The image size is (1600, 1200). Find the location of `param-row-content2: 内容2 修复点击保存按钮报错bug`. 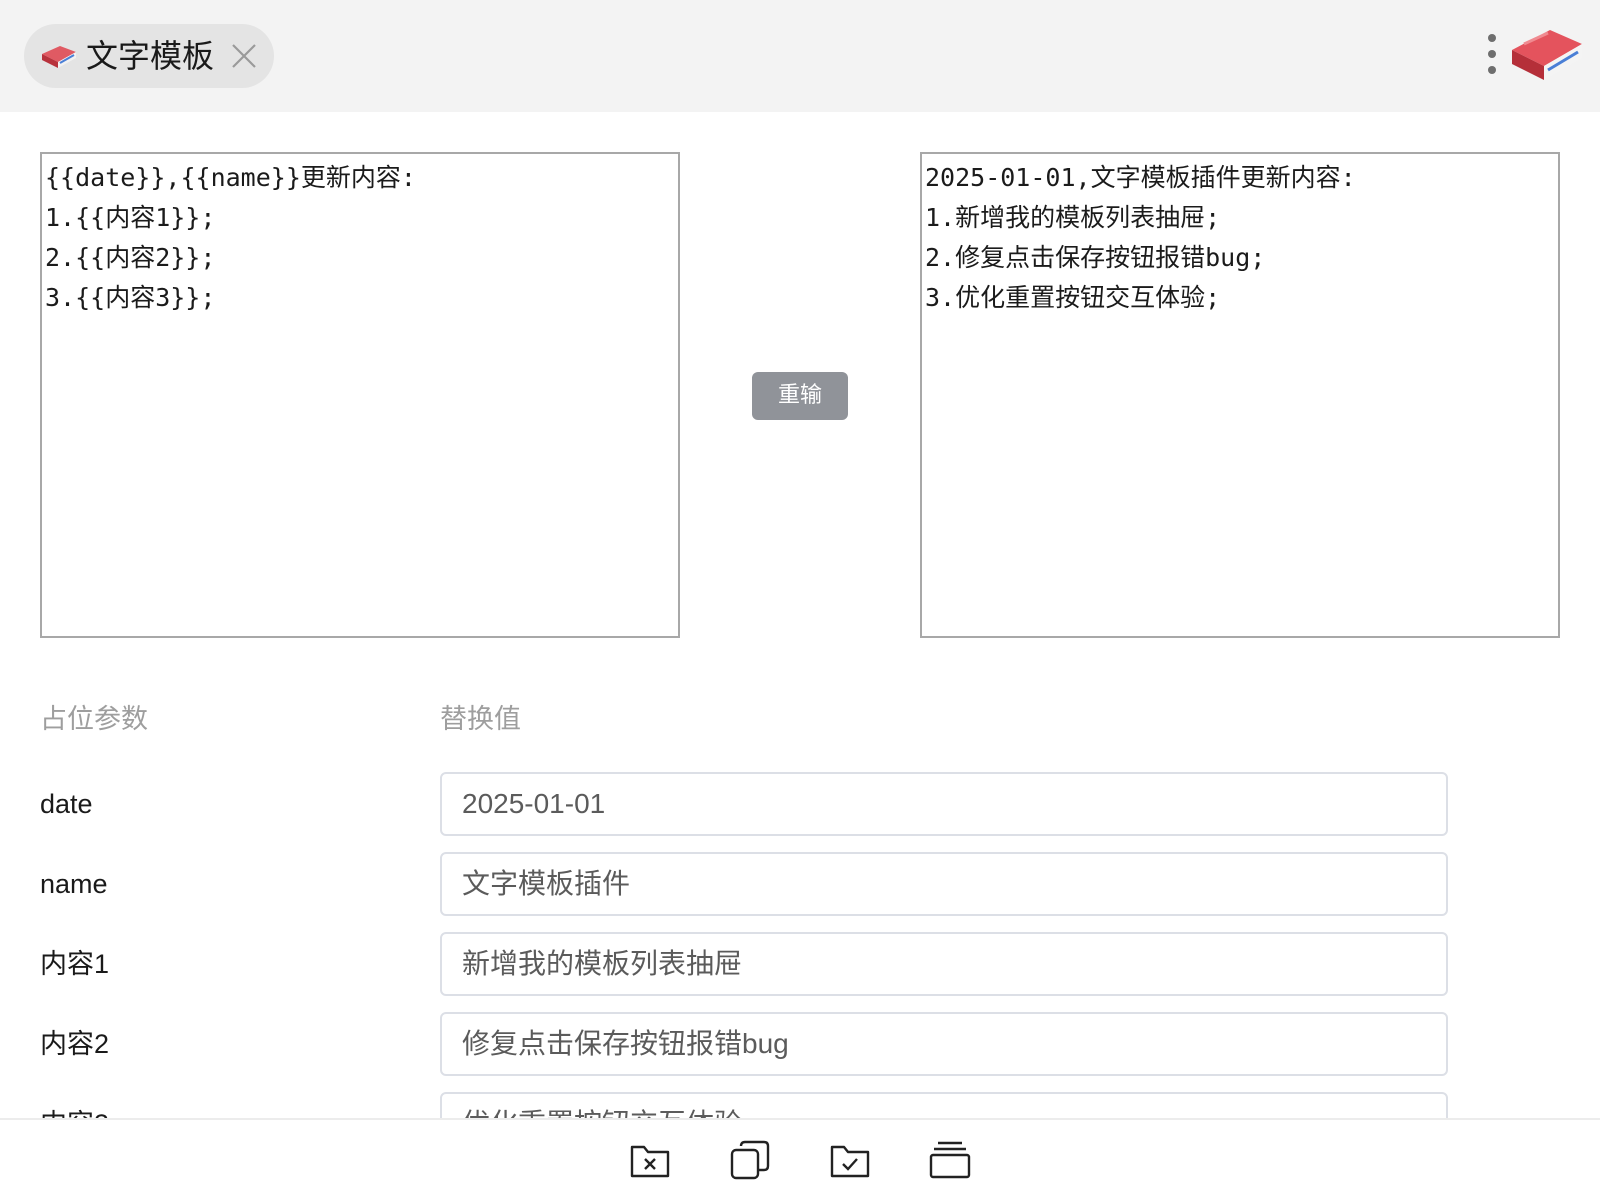

param-row-content2: 内容2 修复点击保存按钮报错bug is located at coordinates (800, 1044).